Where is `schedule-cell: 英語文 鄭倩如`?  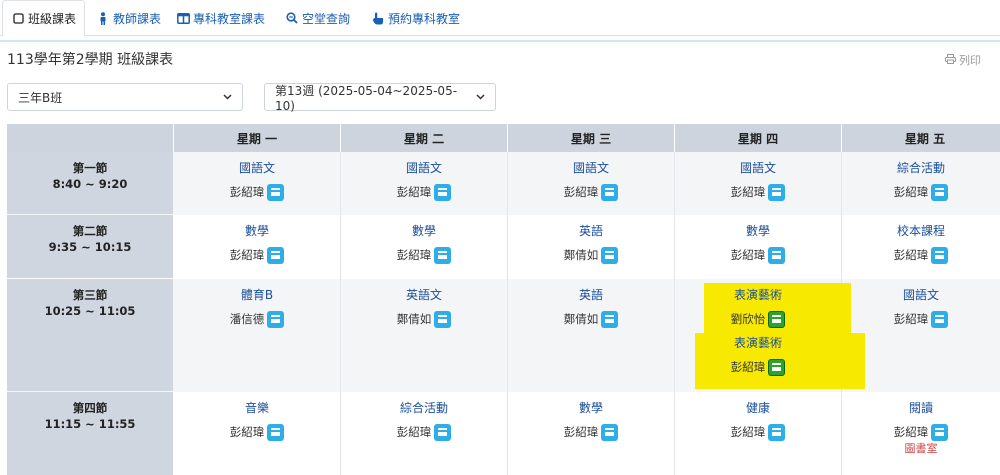
schedule-cell: 英語文 鄭倩如 is located at coordinates (424, 305).